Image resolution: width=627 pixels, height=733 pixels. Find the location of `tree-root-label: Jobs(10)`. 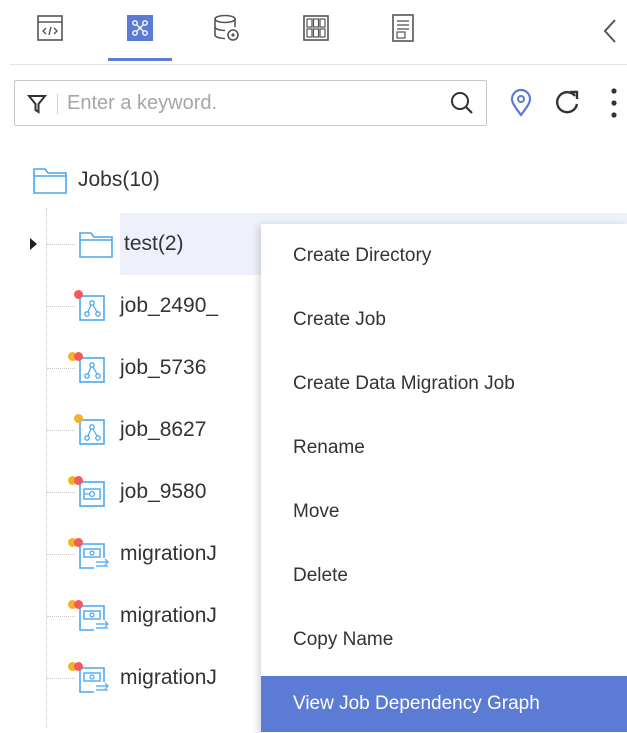

tree-root-label: Jobs(10) is located at coordinates (119, 179).